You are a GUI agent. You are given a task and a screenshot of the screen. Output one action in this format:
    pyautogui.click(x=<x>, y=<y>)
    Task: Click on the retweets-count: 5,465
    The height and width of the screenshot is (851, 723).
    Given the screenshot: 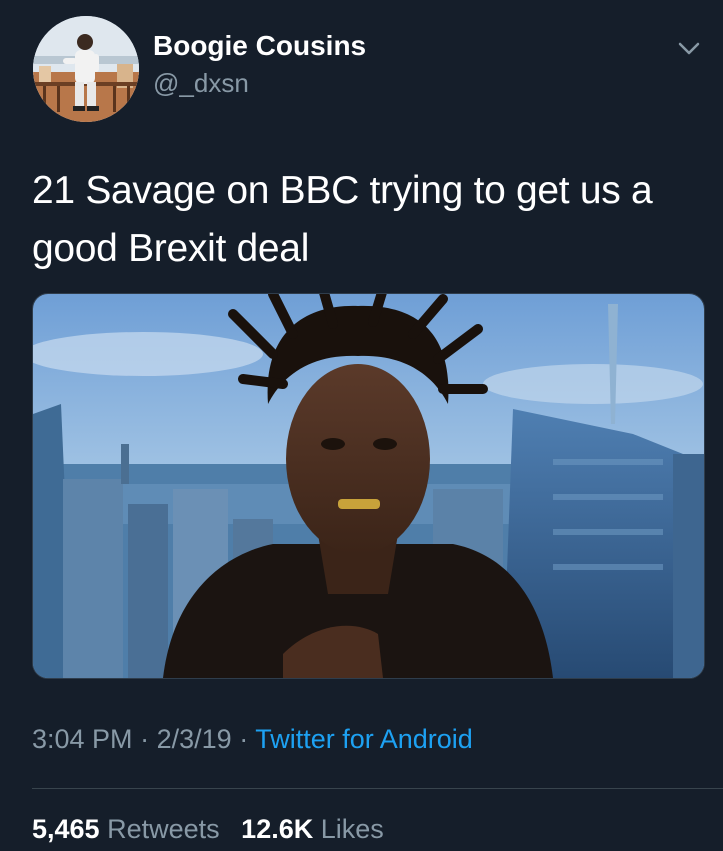 What is the action you would take?
    pyautogui.click(x=66, y=829)
    